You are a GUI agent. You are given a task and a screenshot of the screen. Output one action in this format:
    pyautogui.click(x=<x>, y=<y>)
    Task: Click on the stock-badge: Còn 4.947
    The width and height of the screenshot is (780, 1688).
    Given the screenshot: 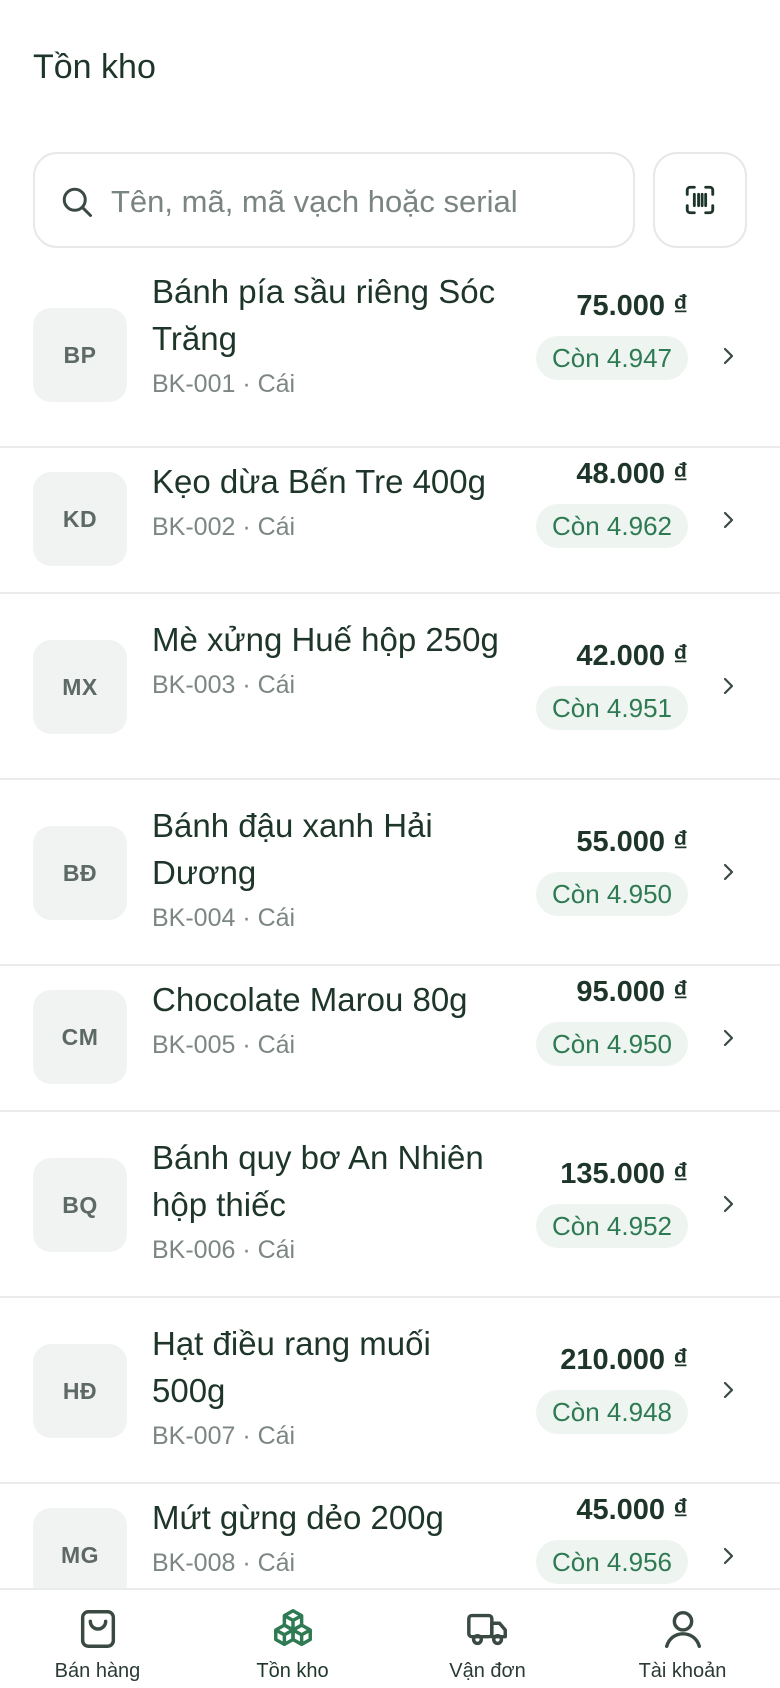 What is the action you would take?
    pyautogui.click(x=612, y=358)
    